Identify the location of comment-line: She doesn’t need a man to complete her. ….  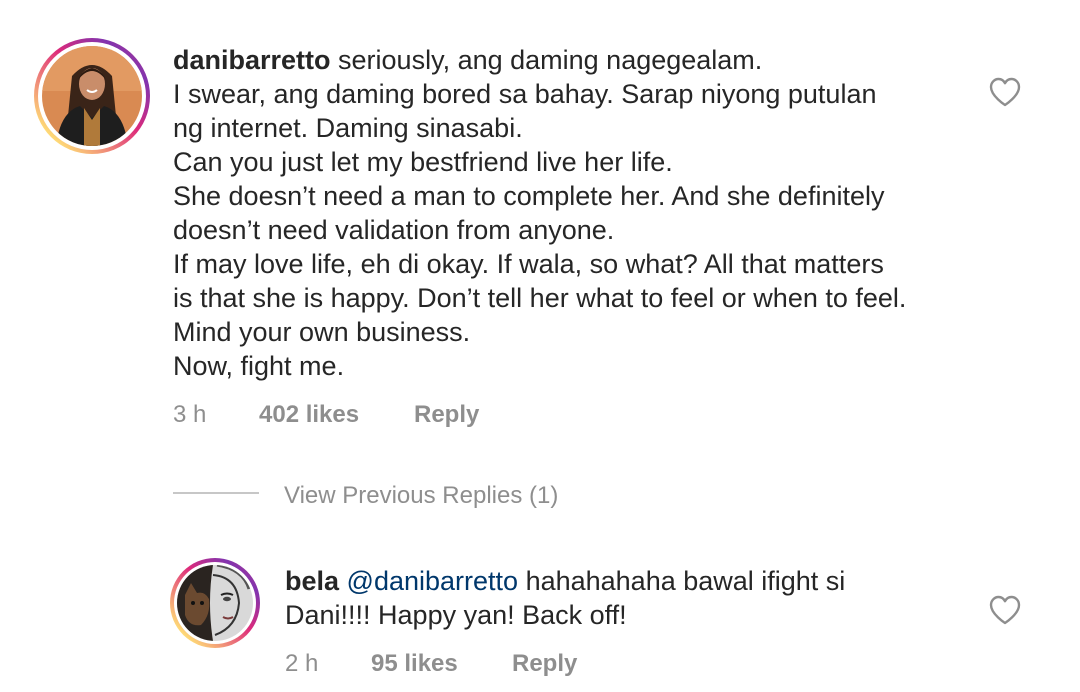
(529, 196).